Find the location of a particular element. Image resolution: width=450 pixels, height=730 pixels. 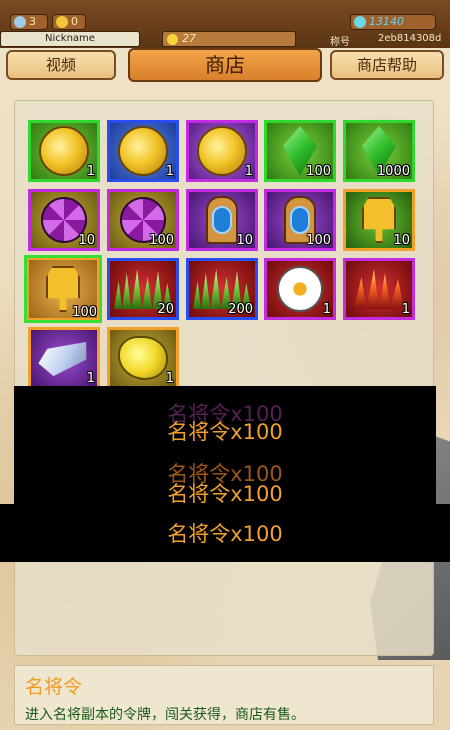

coins-value: 27 is located at coordinates (189, 38).